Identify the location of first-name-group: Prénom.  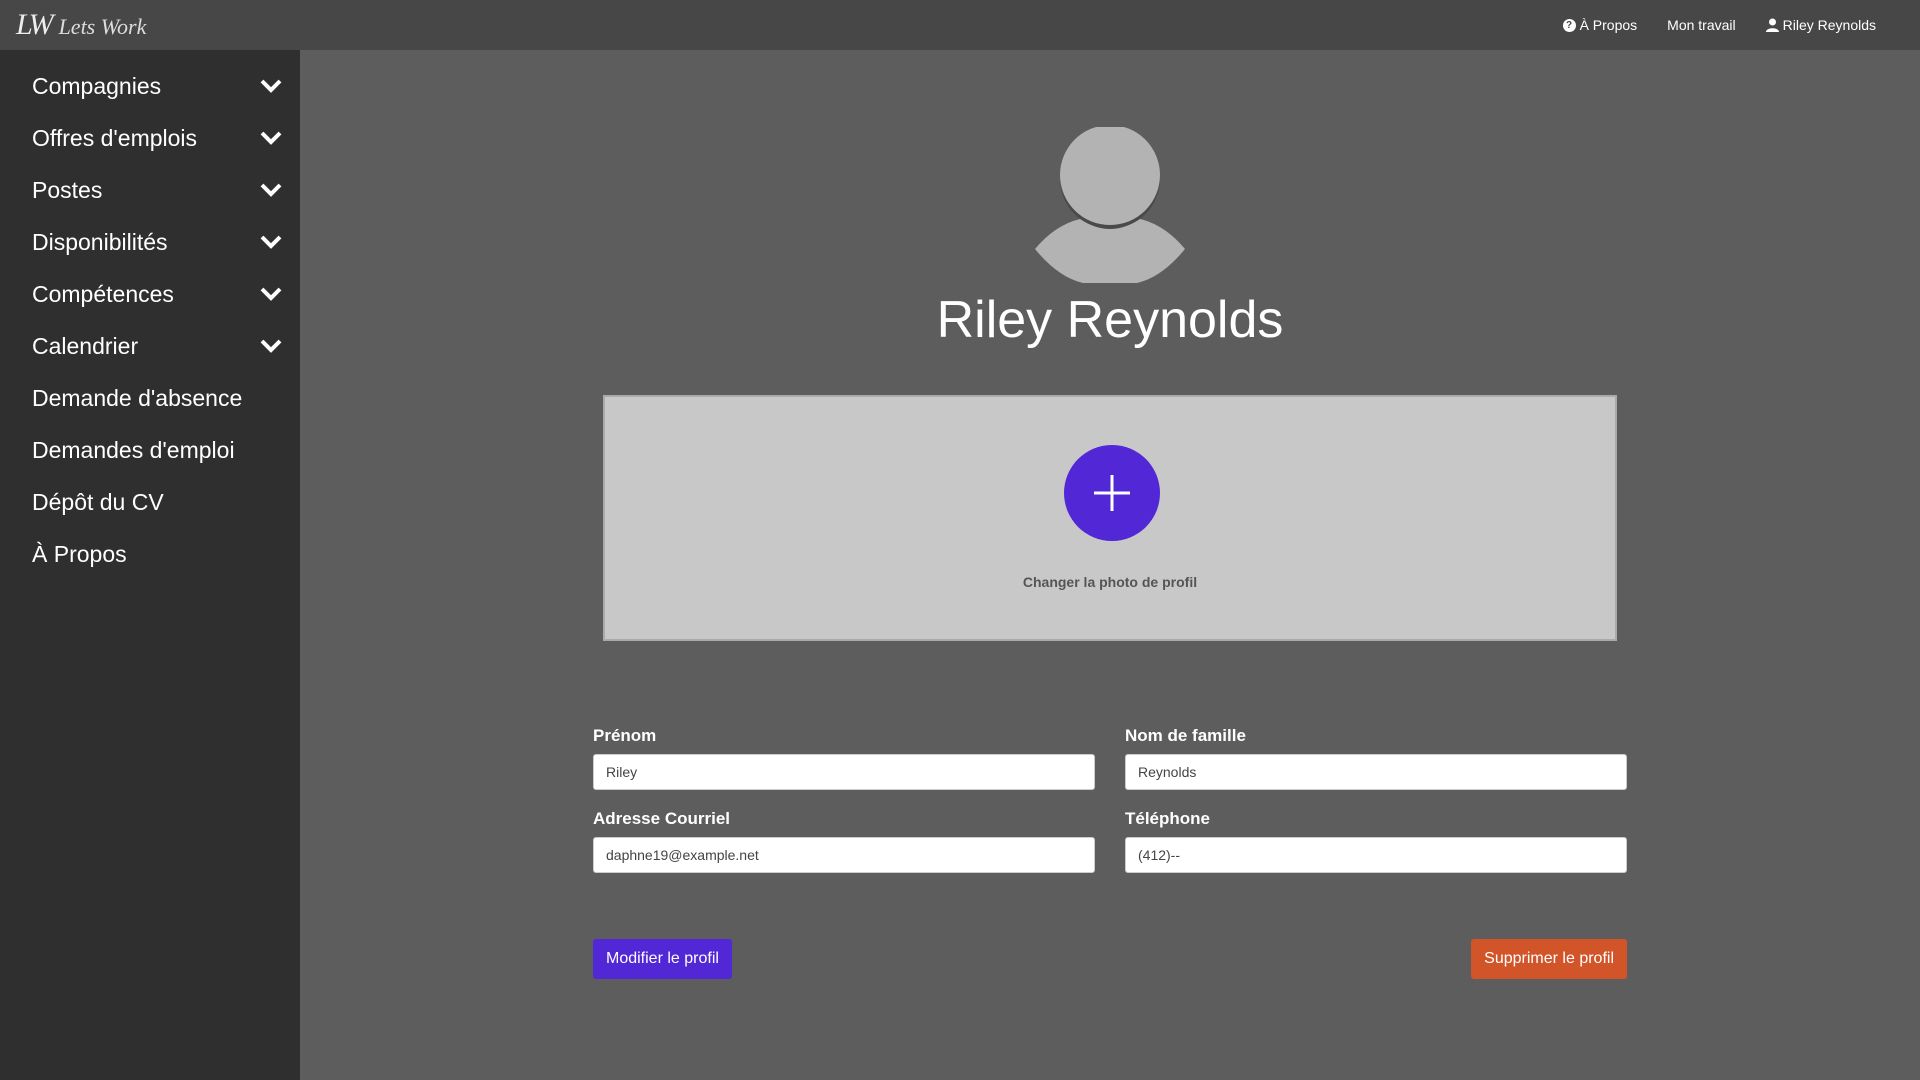
(844, 758).